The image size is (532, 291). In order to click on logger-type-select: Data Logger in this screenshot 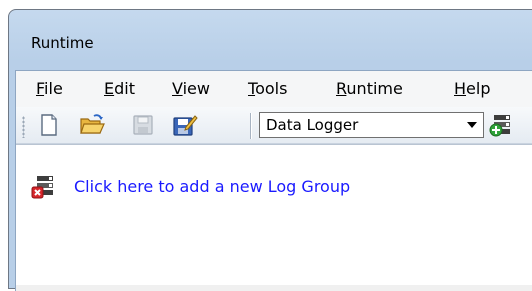, I will do `click(371, 125)`.